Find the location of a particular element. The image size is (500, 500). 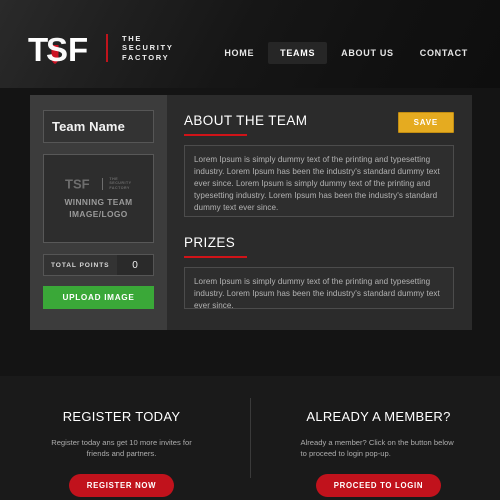

upload-image-button: UPLOAD IMAGE is located at coordinates (98, 297).